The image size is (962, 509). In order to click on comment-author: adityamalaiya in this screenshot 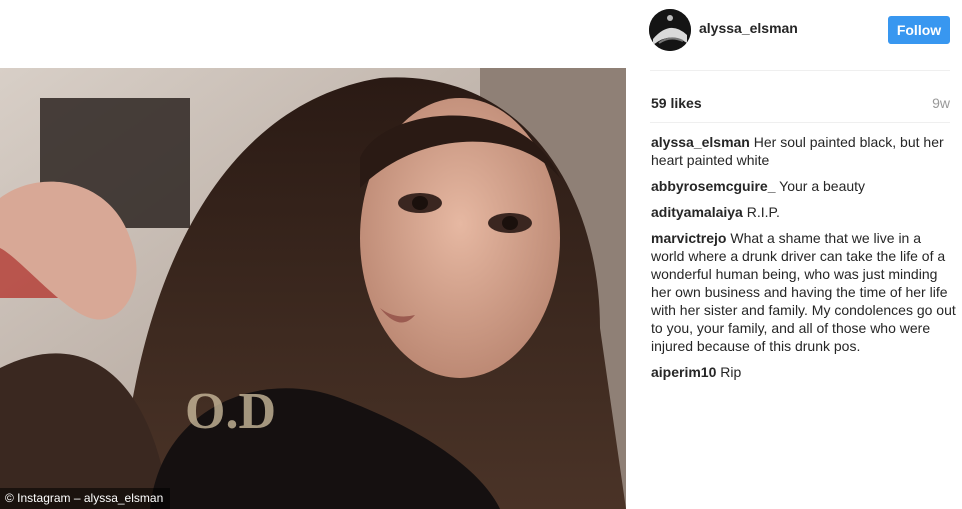, I will do `click(697, 212)`.